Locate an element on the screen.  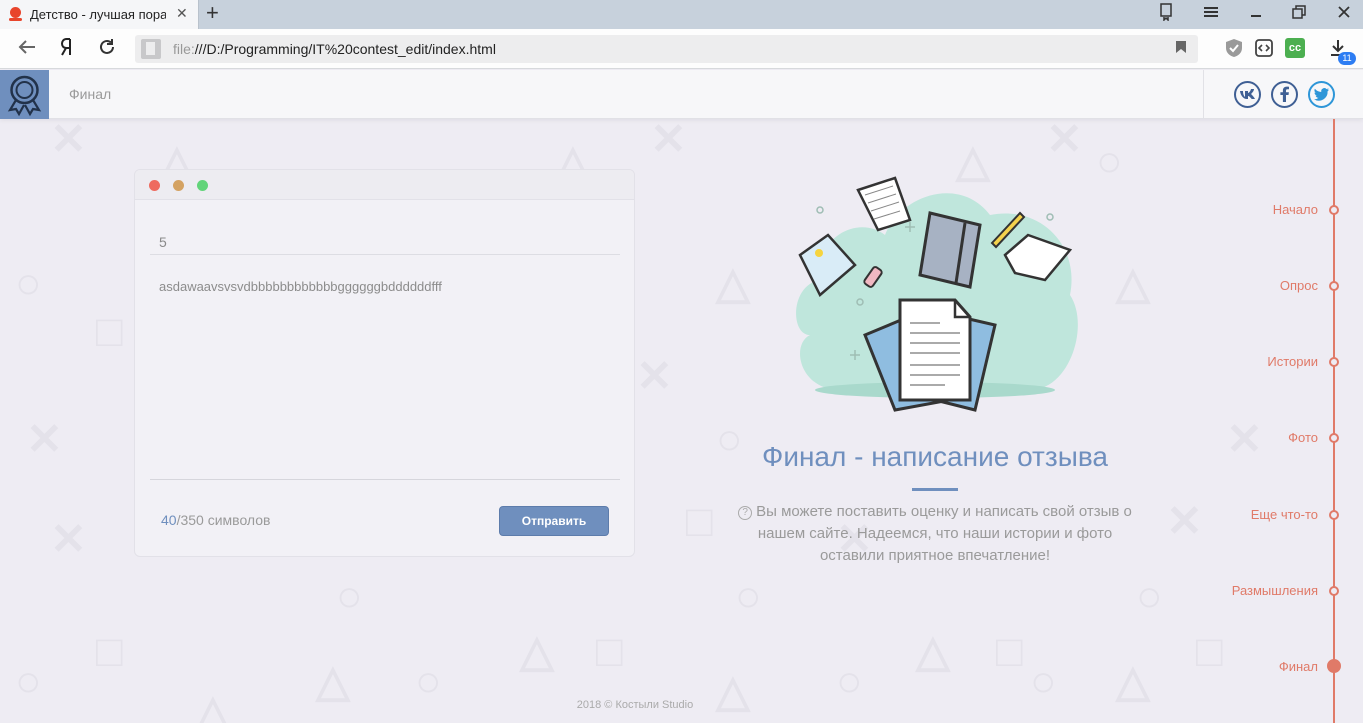
timeline-item-other: Еще что-то is located at coordinates (1284, 514).